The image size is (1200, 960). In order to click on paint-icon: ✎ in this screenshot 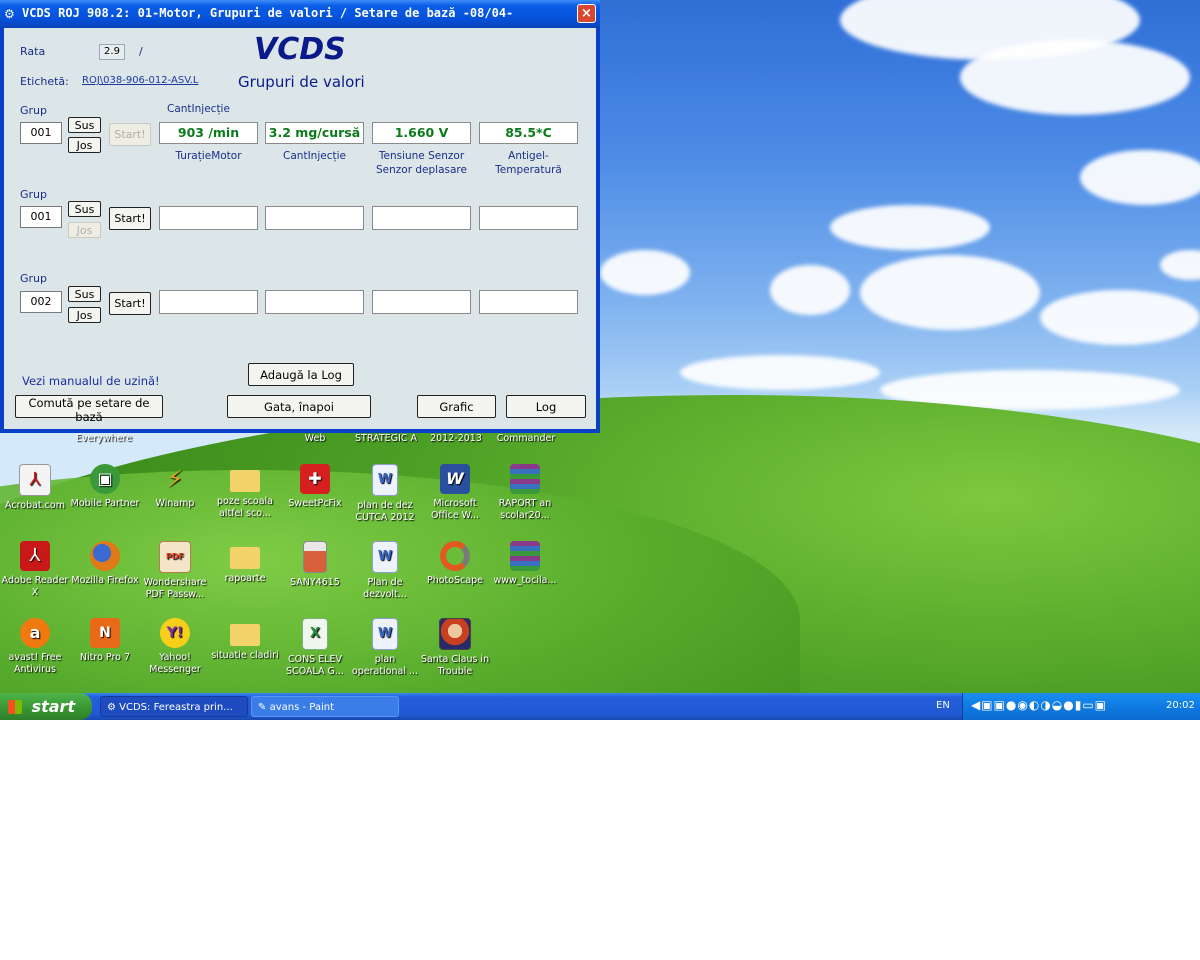, I will do `click(264, 707)`.